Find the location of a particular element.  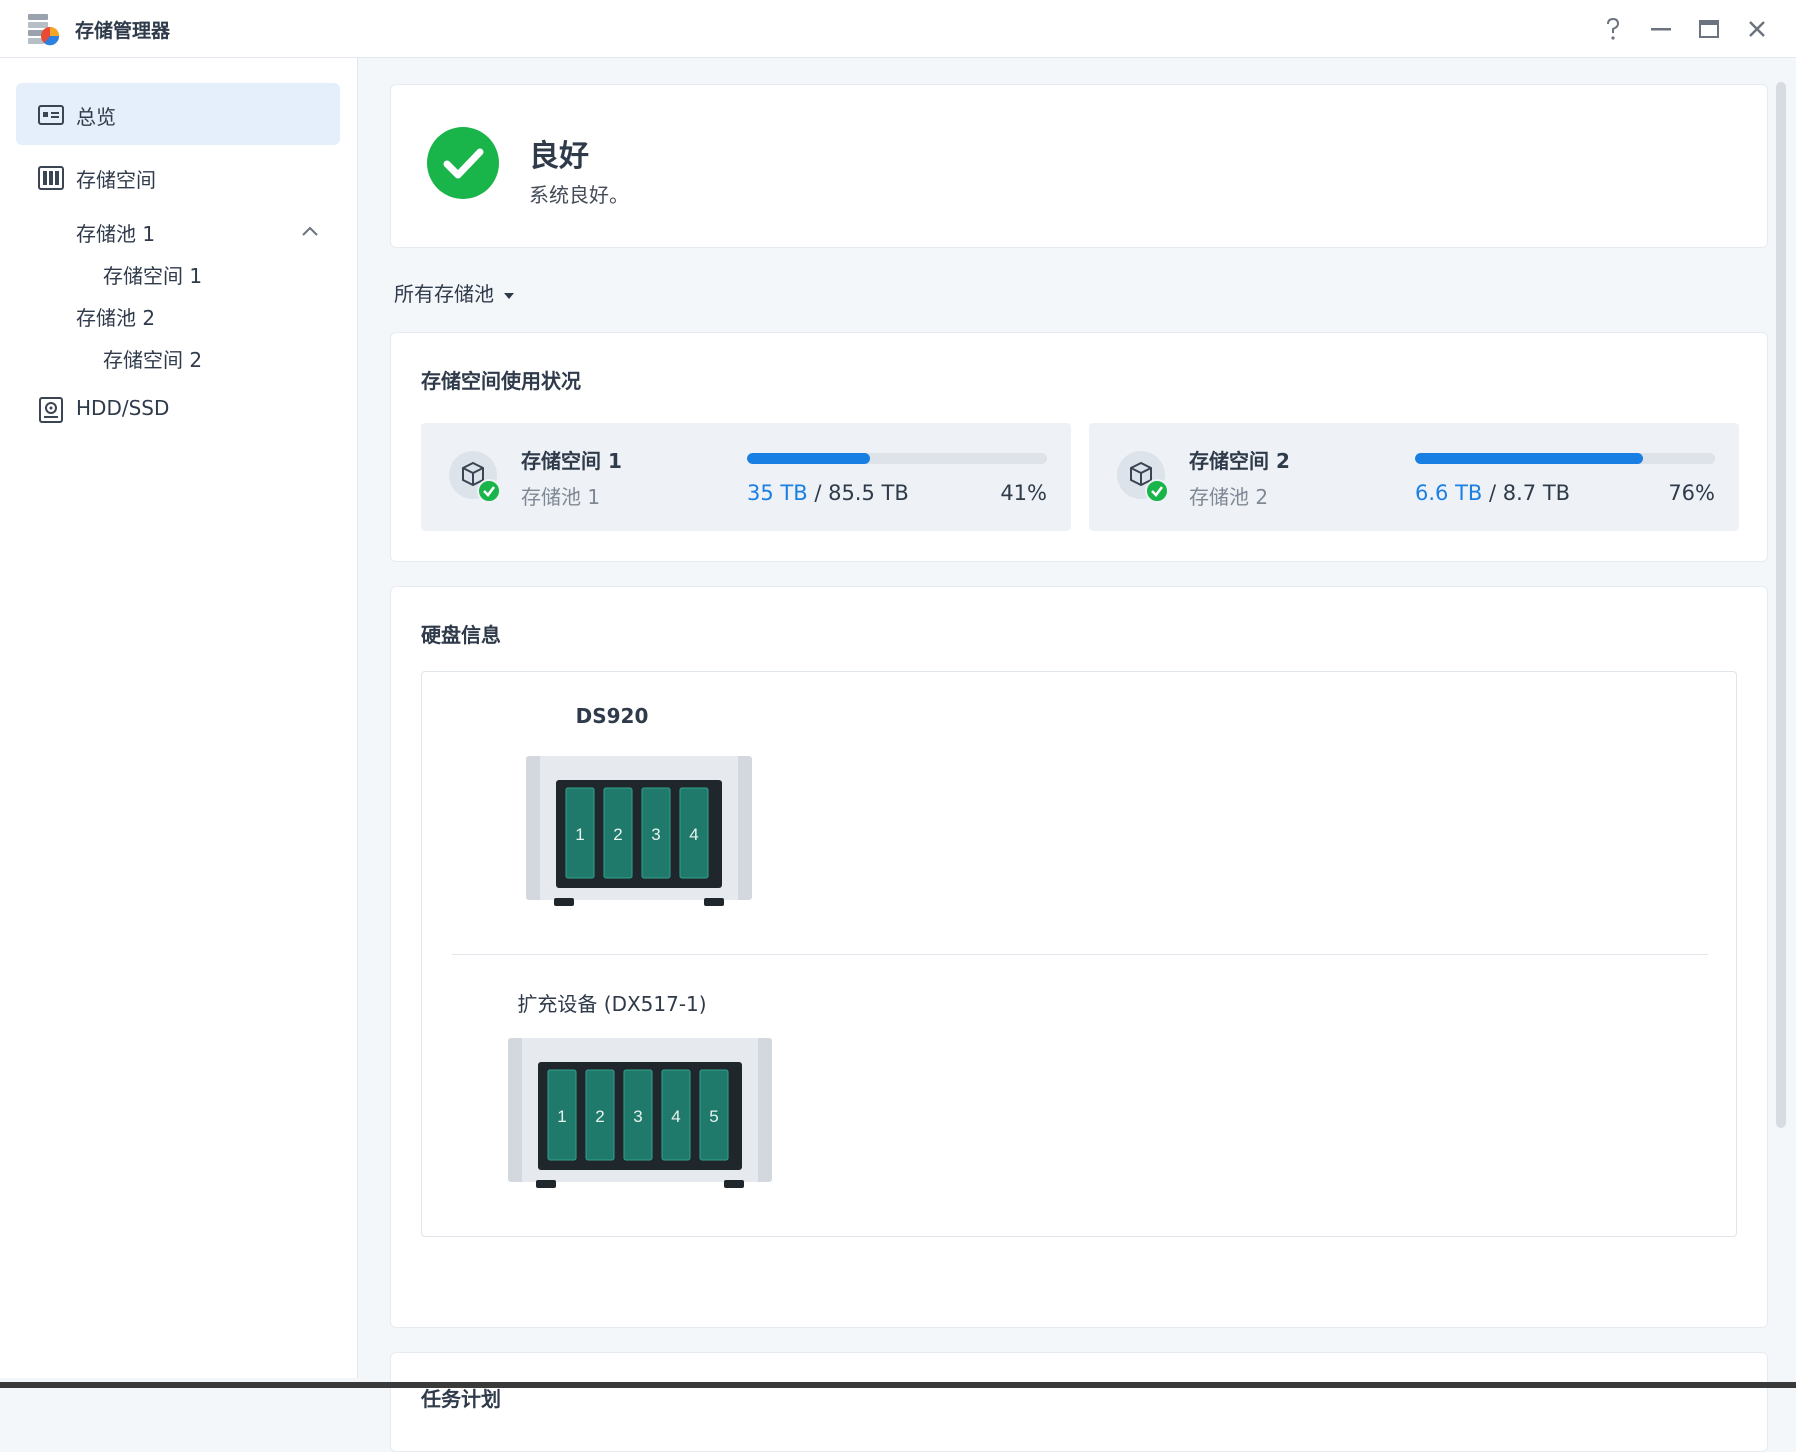

pool-filter-dropdown: 所有存储池 is located at coordinates (454, 292).